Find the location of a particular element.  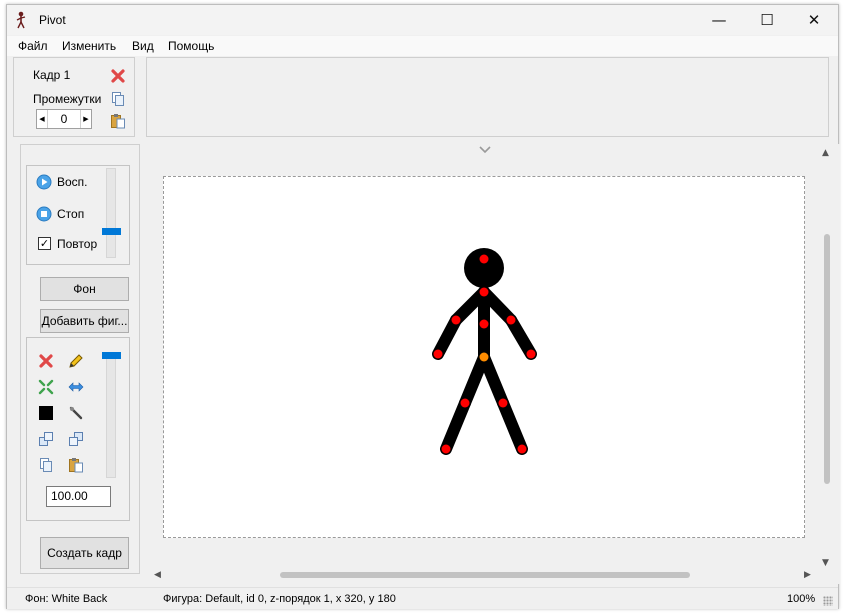

scroll-left-icon: ◀ is located at coordinates (157, 575).